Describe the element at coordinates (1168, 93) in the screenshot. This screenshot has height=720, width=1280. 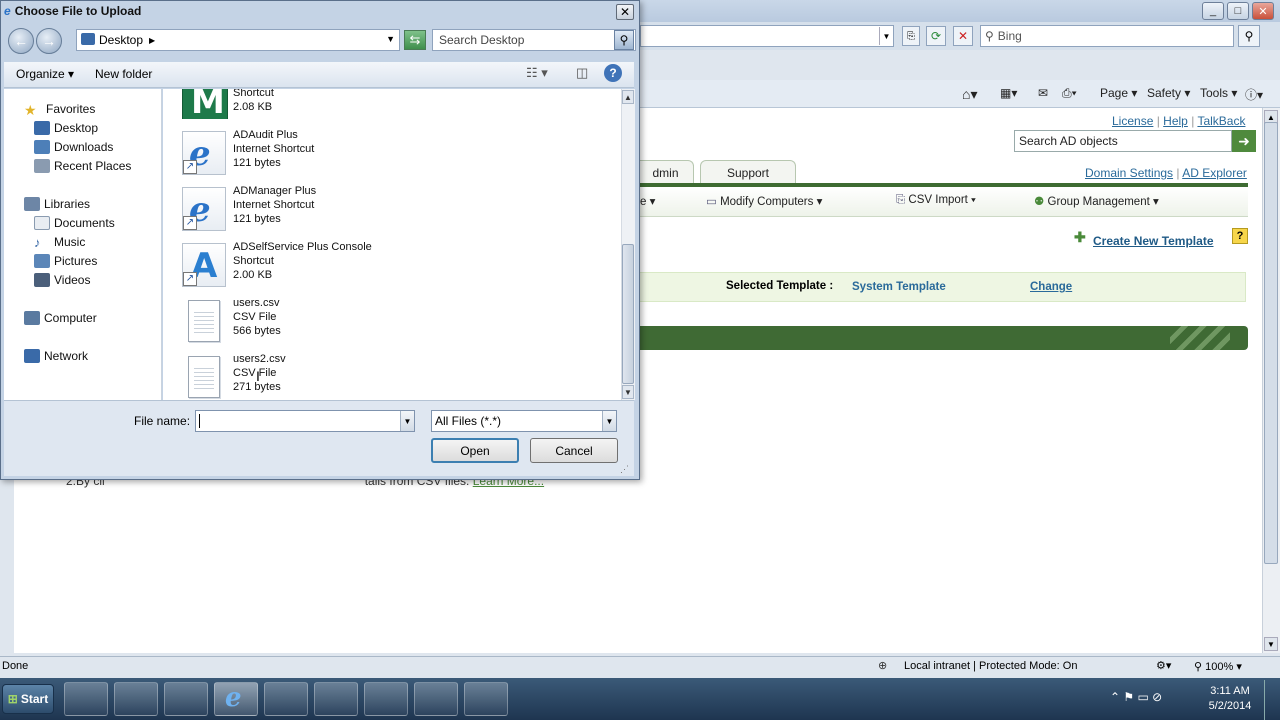
I see `safety-menu: Safety ▾` at that location.